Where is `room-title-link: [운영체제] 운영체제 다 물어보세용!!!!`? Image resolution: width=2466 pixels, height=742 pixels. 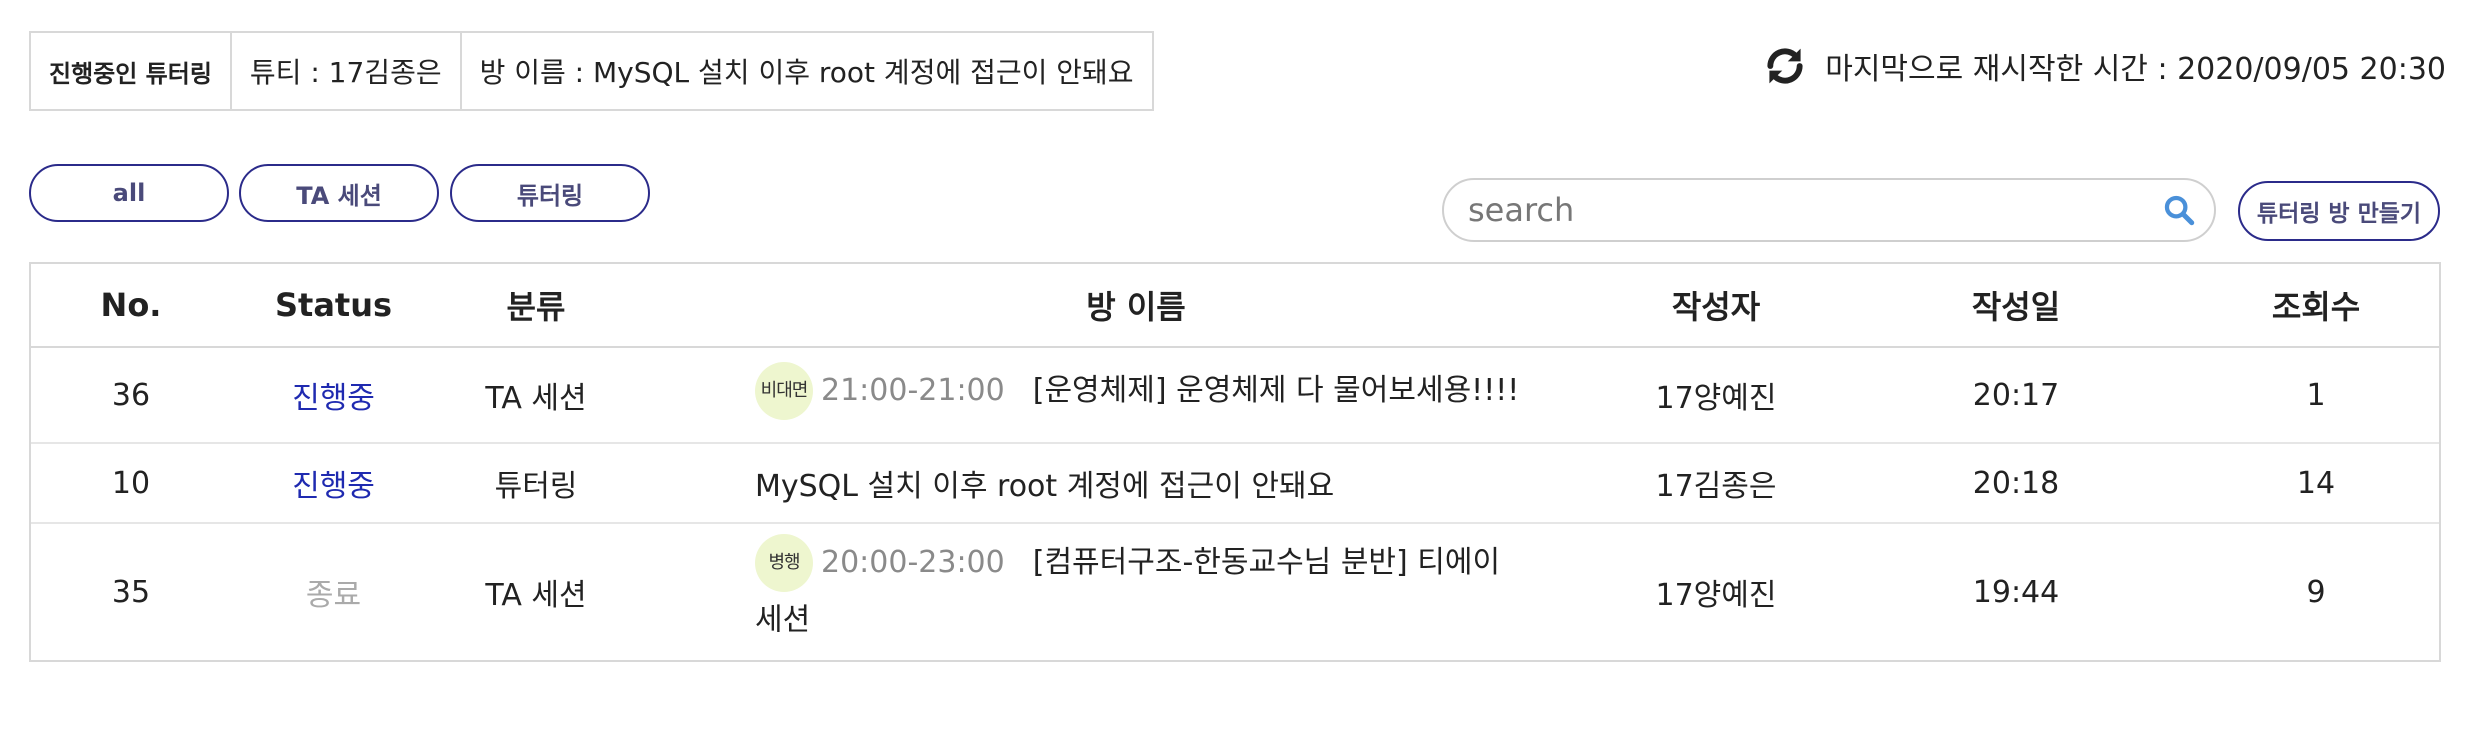
room-title-link: [운영체제] 운영체제 다 물어보세용!!!! is located at coordinates (1276, 390).